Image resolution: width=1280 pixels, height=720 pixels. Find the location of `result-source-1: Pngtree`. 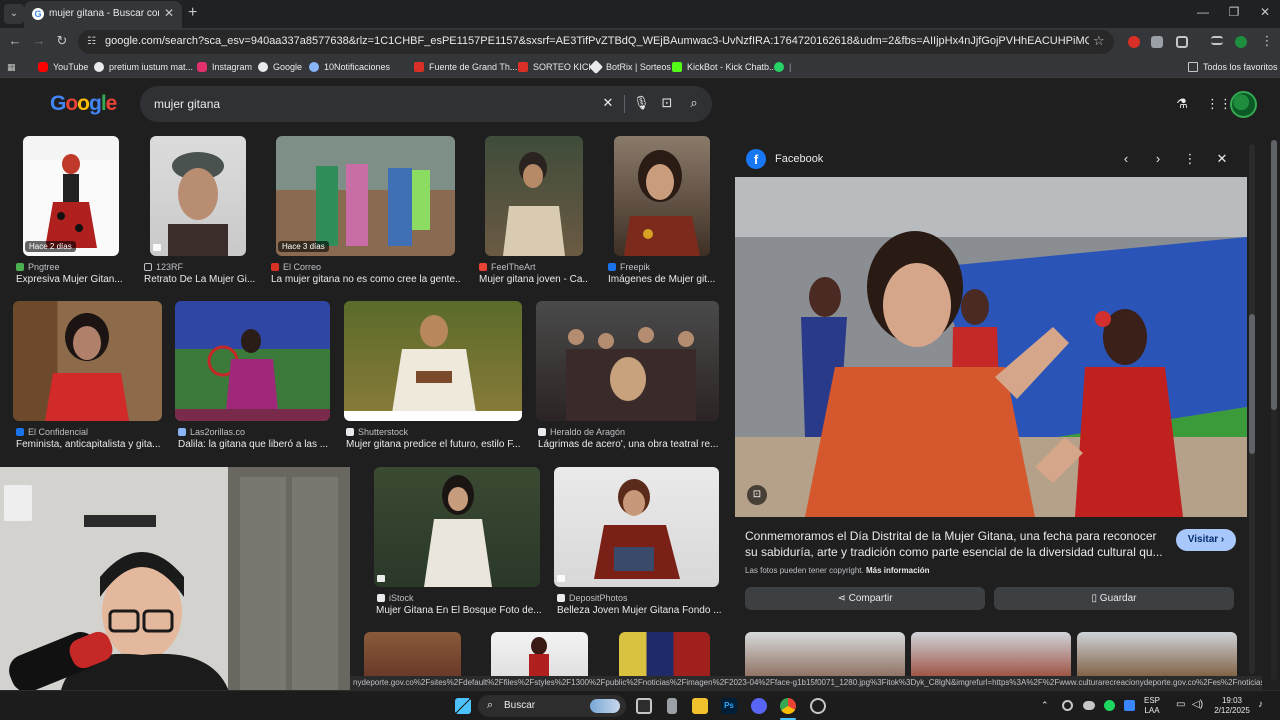

result-source-1: Pngtree is located at coordinates (38, 267).